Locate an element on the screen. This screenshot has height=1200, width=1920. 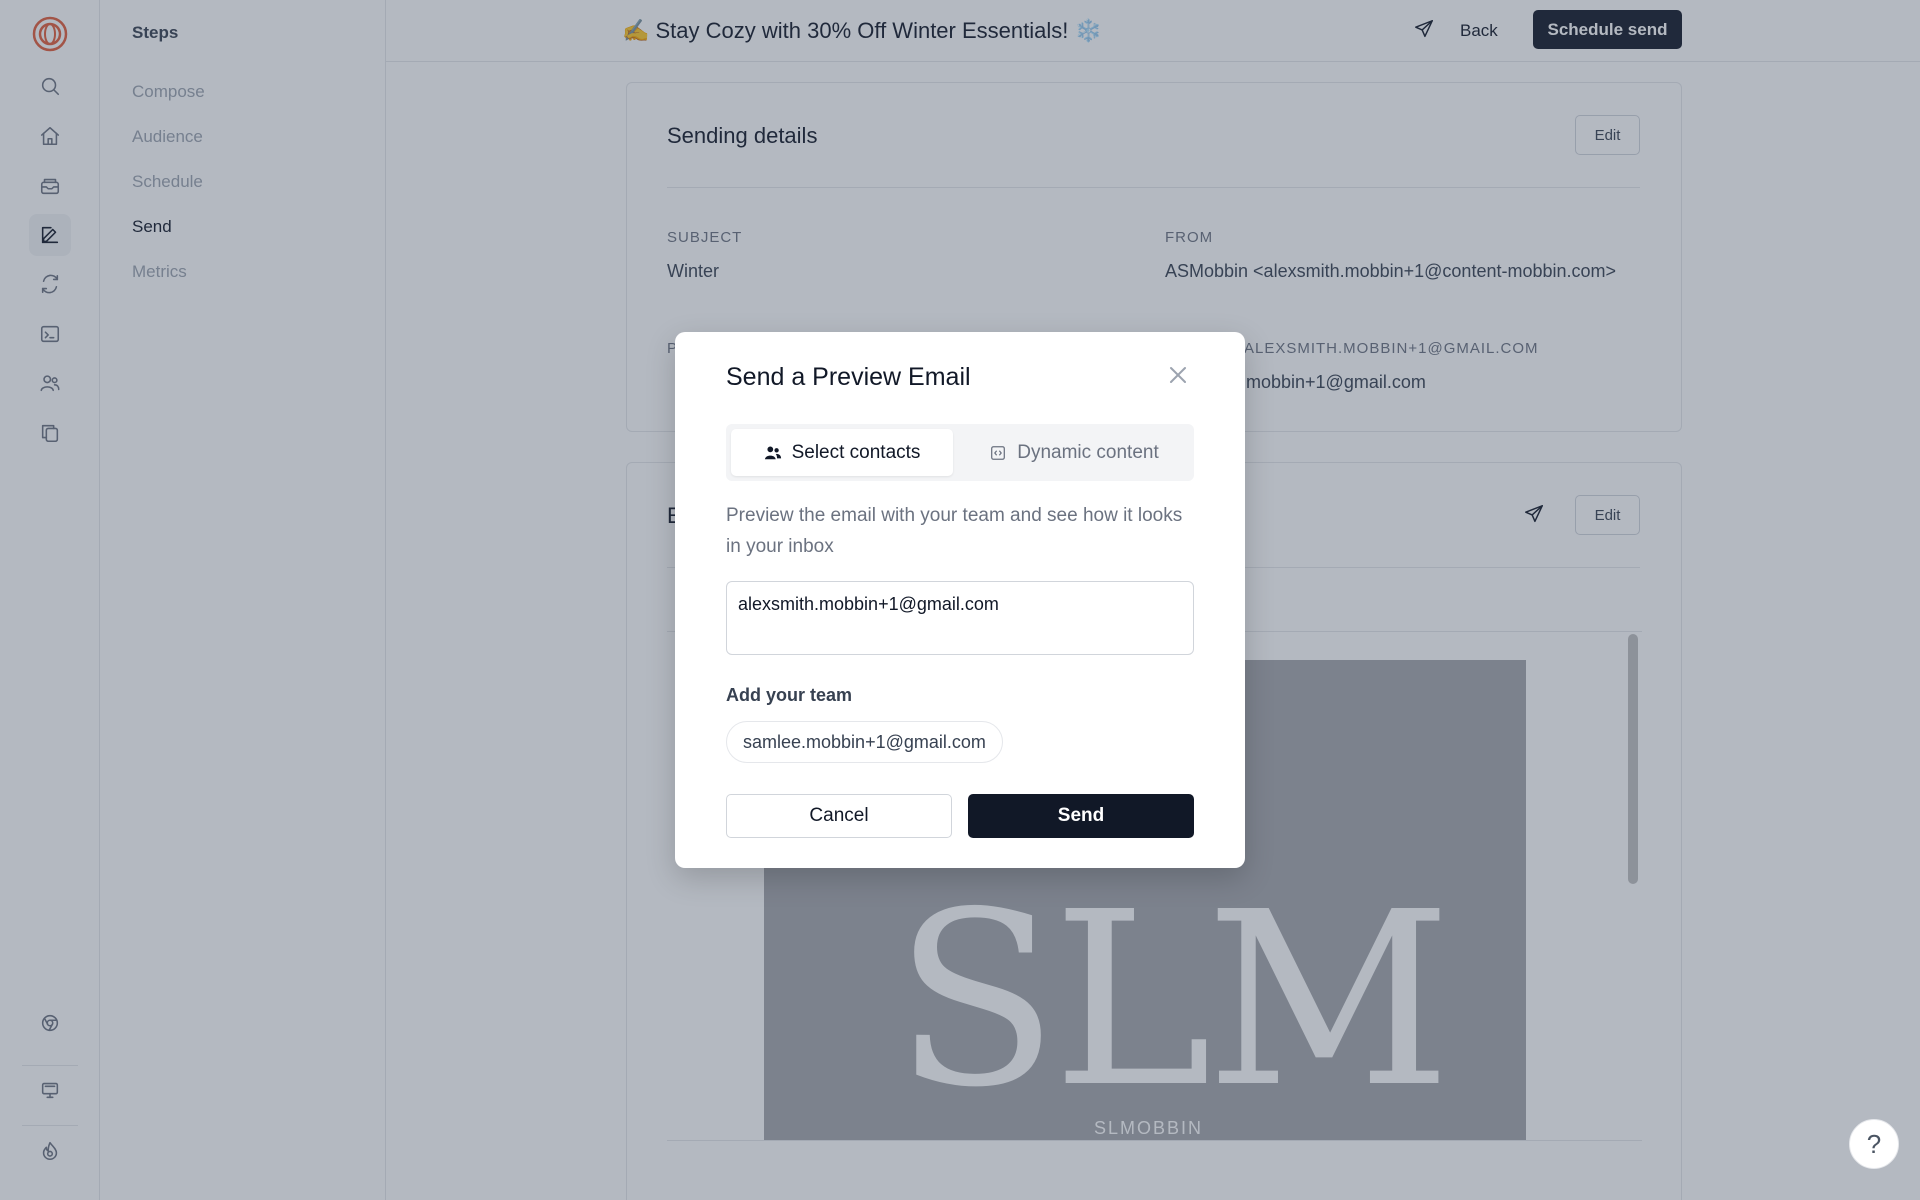
tab-dynamic-content: Dynamic content is located at coordinates (1074, 452).